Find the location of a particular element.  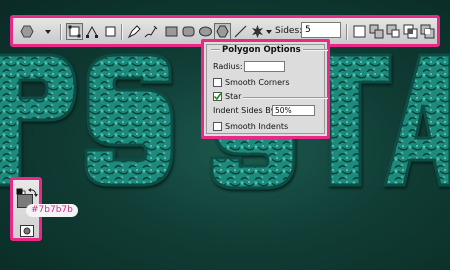

star-divider is located at coordinates (285, 98).